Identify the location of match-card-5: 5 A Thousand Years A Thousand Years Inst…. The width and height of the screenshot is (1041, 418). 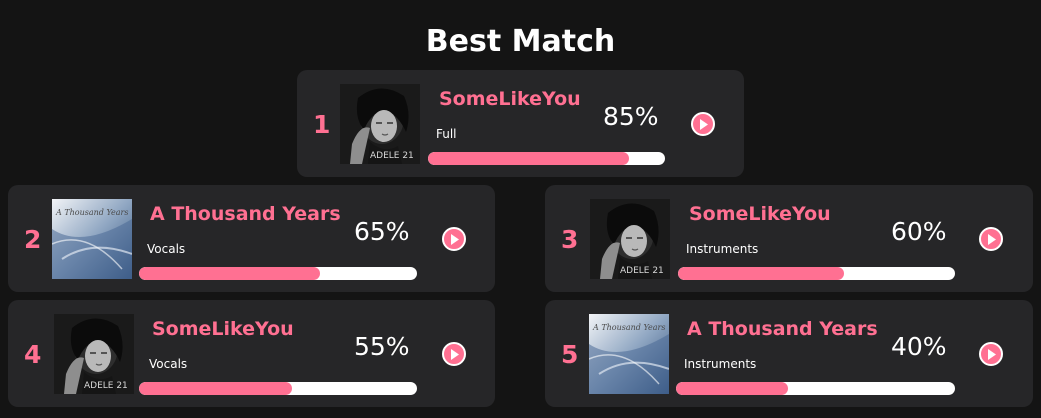
(789, 353).